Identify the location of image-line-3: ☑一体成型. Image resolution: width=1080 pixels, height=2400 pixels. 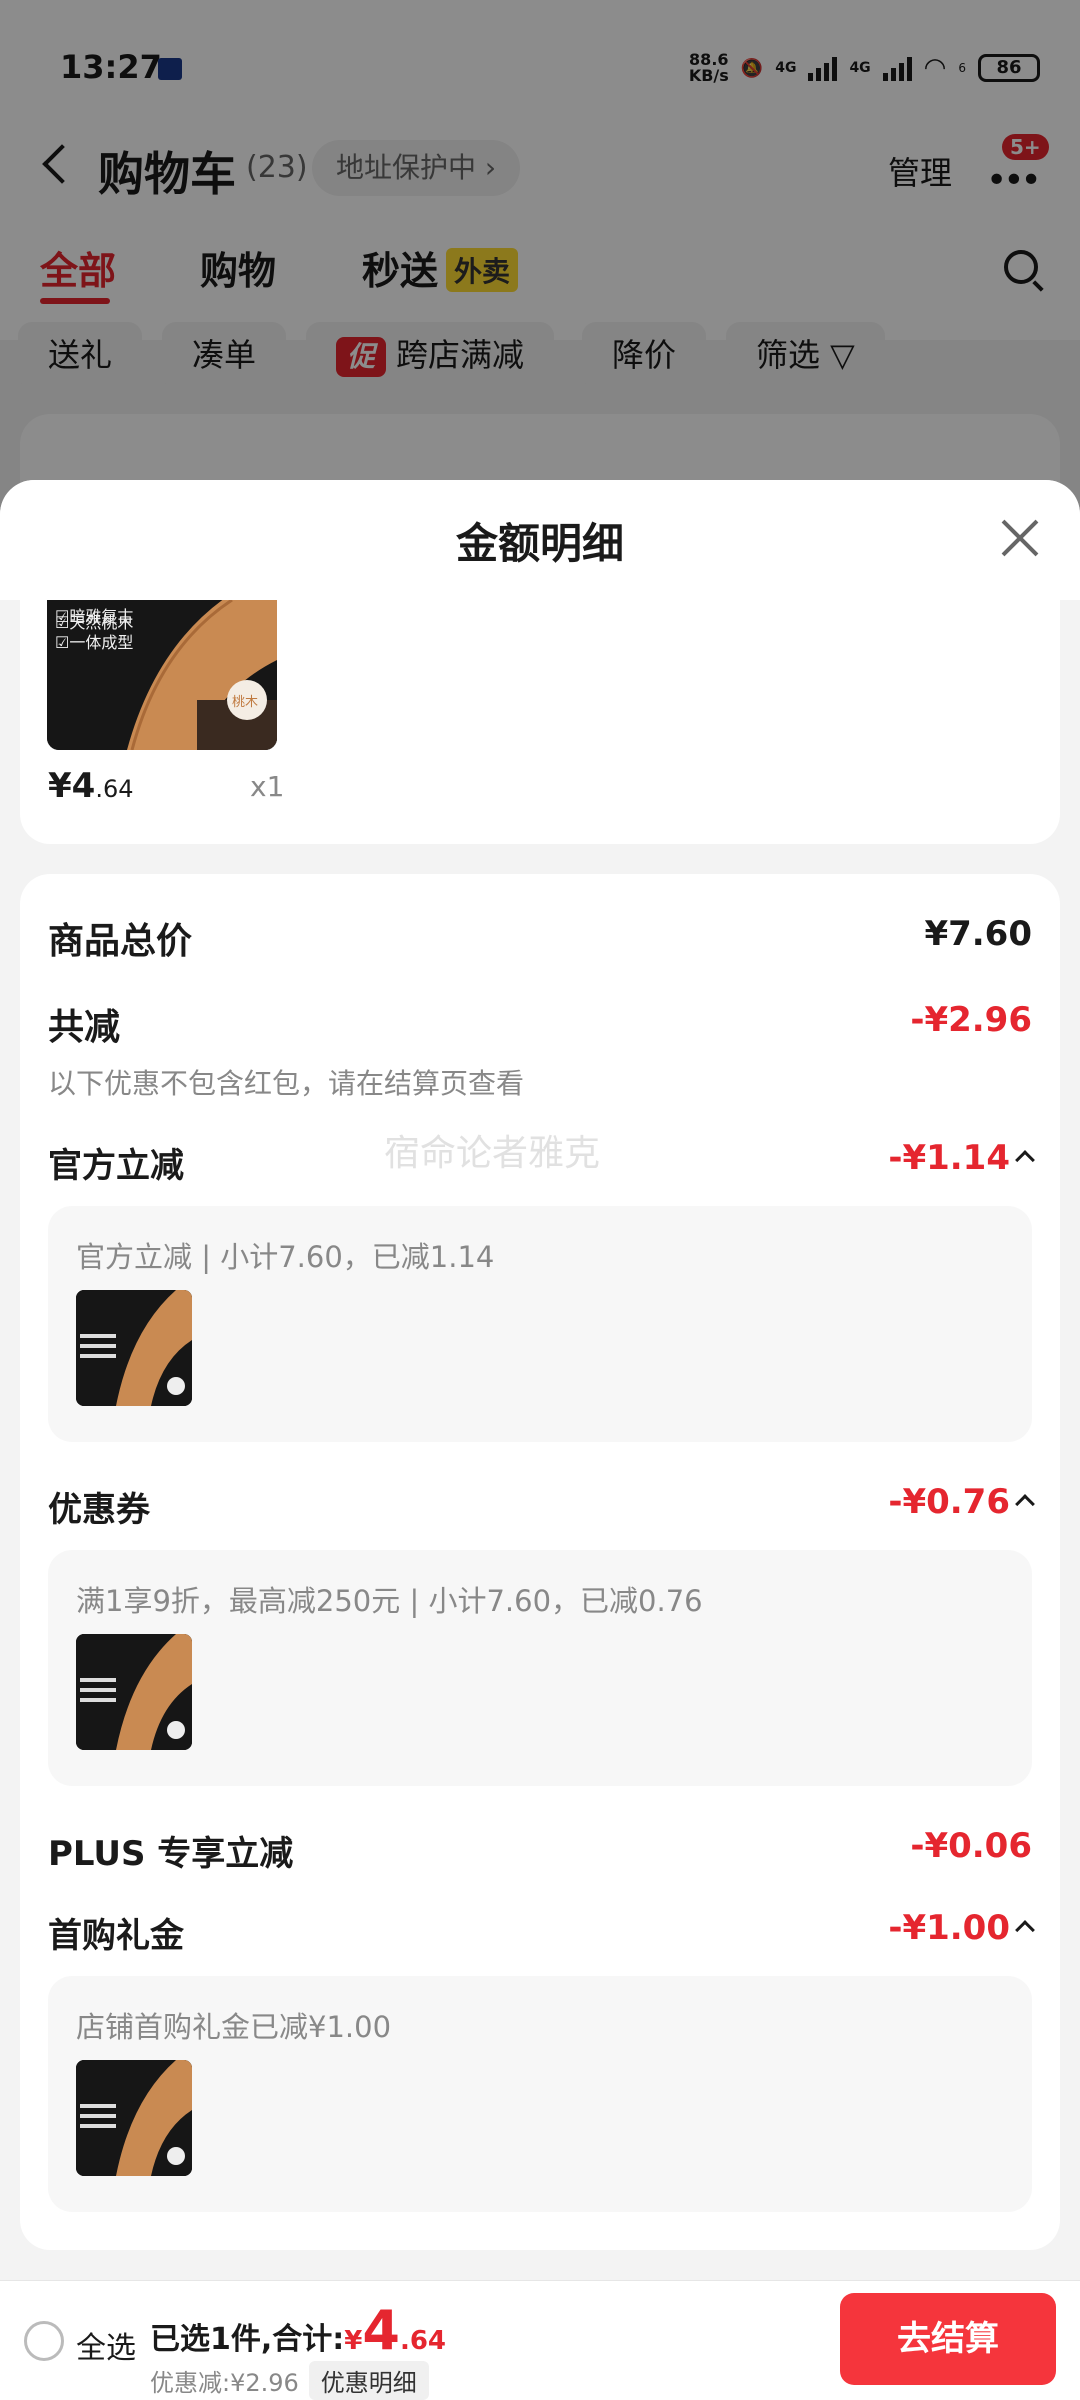
(94, 642).